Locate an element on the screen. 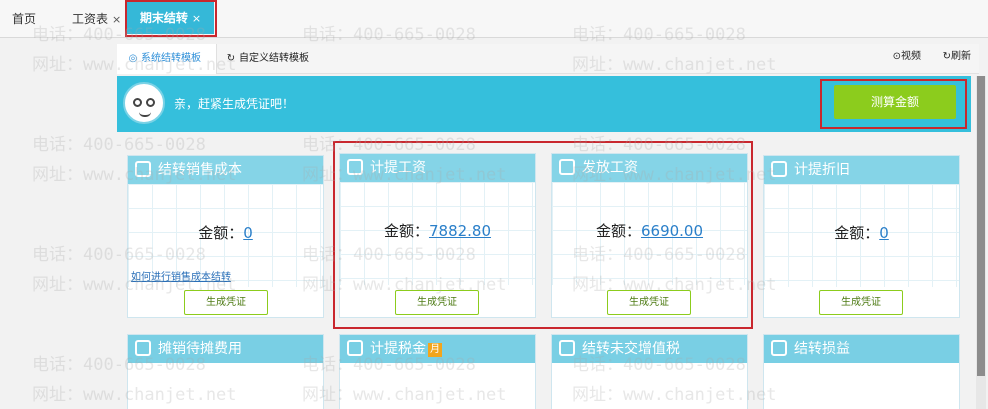 The image size is (988, 409). card-header: 摊销待摊费用 is located at coordinates (225, 349).